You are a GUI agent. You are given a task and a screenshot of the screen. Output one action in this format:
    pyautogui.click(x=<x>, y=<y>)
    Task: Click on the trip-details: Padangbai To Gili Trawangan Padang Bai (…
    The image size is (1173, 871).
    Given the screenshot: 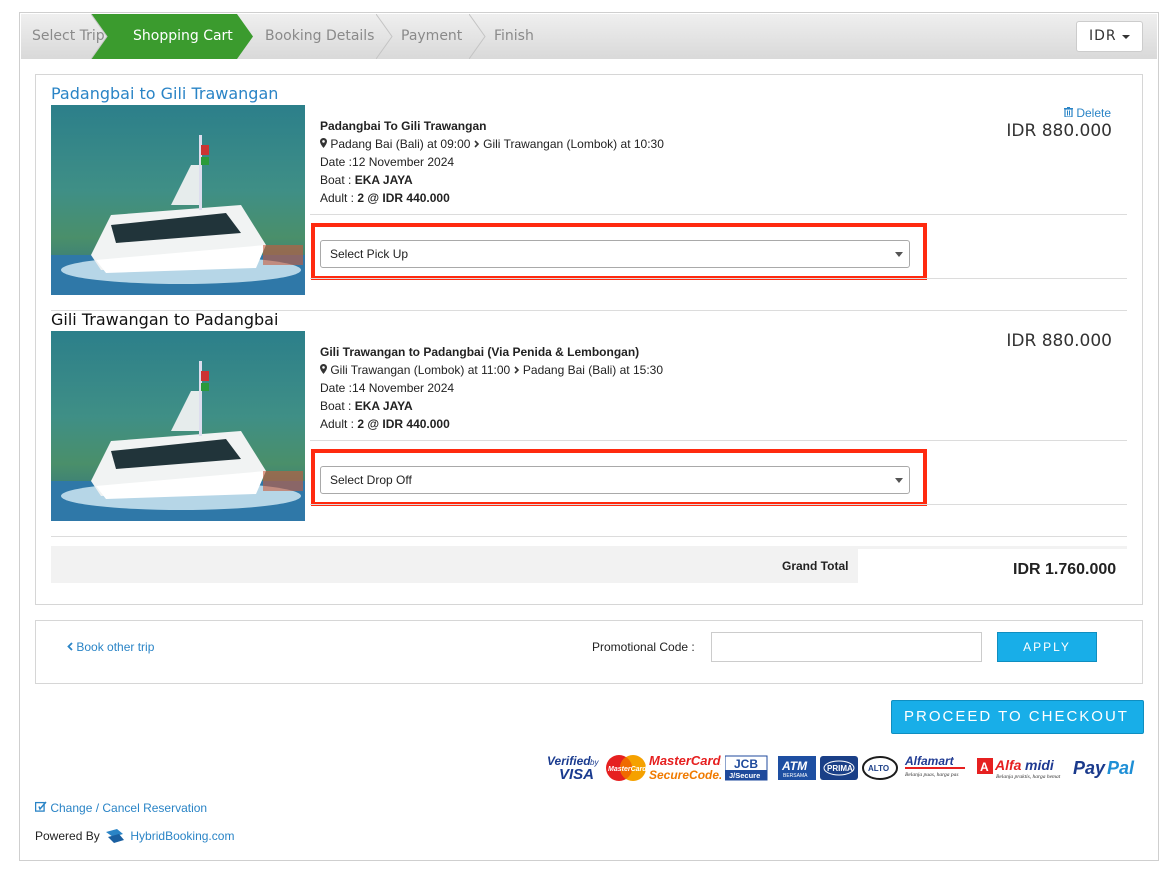 What is the action you would take?
    pyautogui.click(x=492, y=162)
    